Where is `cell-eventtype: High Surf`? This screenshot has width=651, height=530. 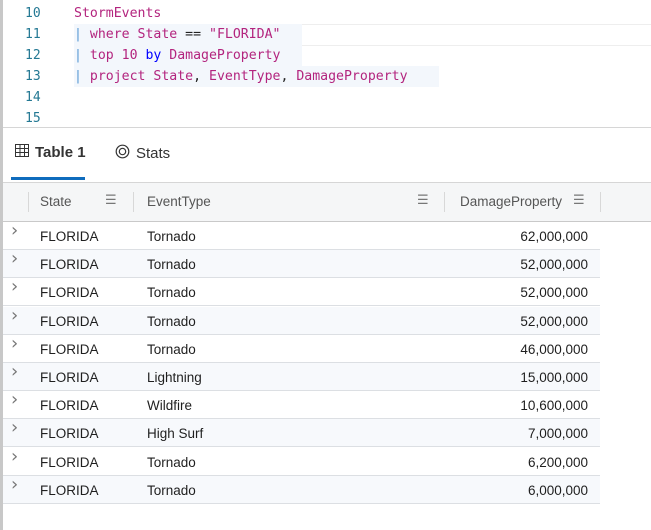
cell-eventtype: High Surf is located at coordinates (175, 434).